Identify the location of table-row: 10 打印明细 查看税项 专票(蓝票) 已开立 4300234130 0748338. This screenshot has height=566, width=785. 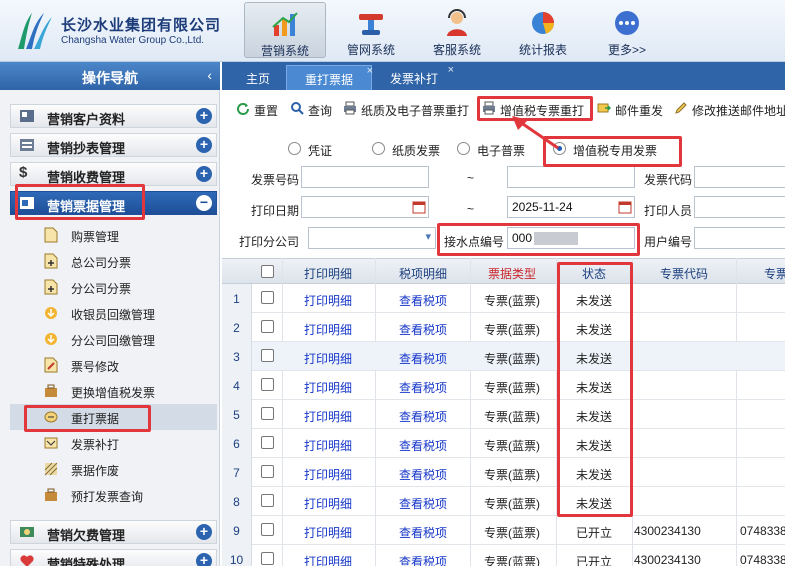
(503, 555).